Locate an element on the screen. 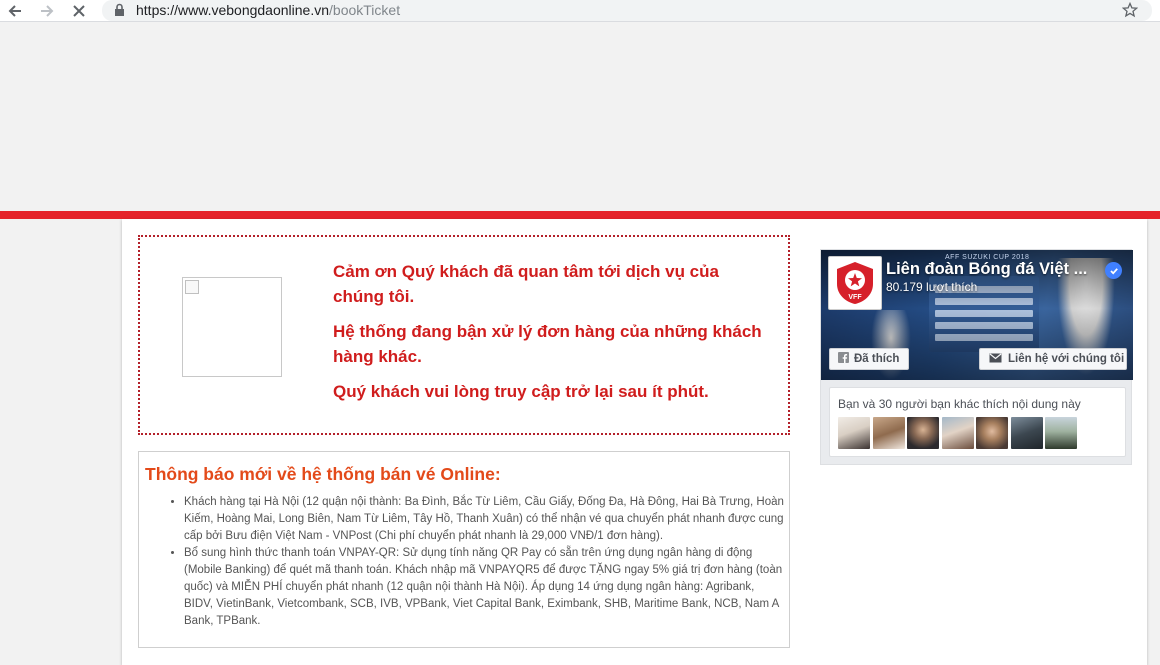 Image resolution: width=1160 pixels, height=665 pixels. fb-liked-button: Đã thích is located at coordinates (869, 359).